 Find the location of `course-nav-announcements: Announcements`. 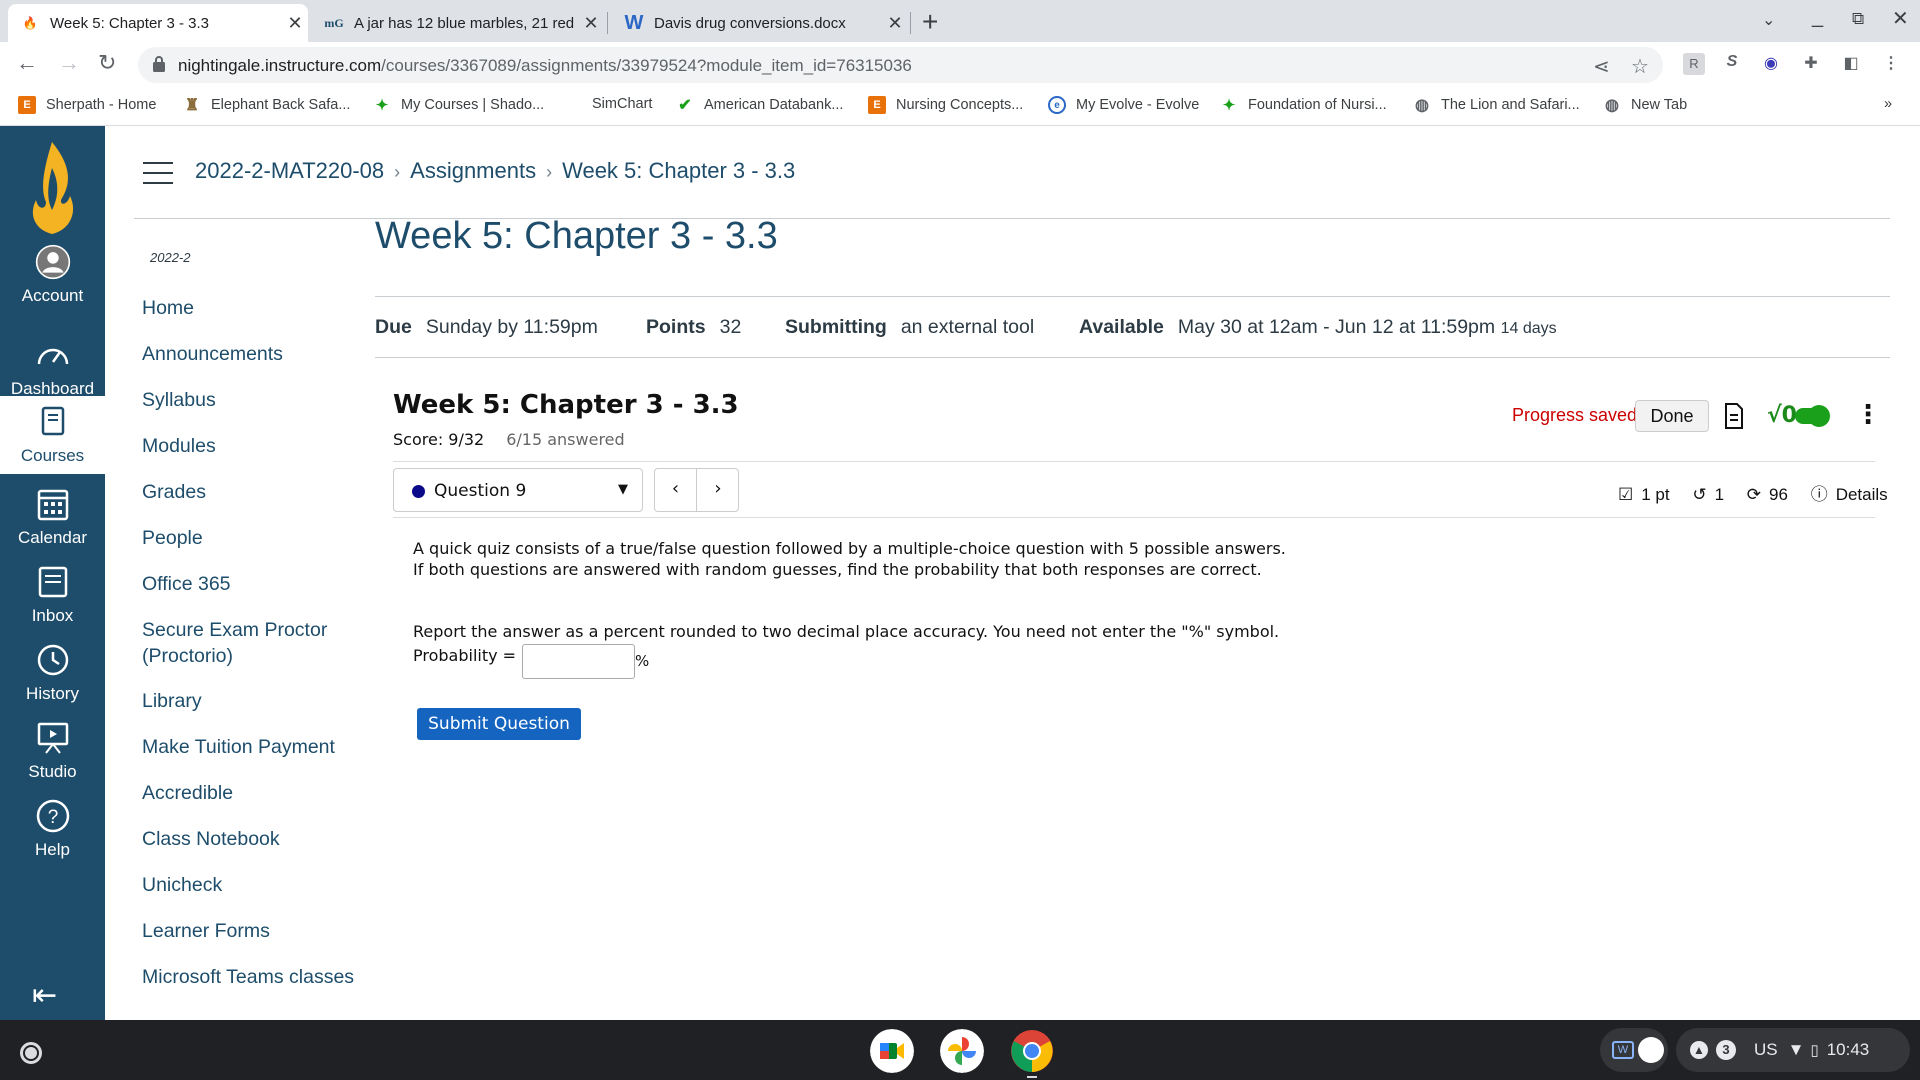

course-nav-announcements: Announcements is located at coordinates (252, 354).